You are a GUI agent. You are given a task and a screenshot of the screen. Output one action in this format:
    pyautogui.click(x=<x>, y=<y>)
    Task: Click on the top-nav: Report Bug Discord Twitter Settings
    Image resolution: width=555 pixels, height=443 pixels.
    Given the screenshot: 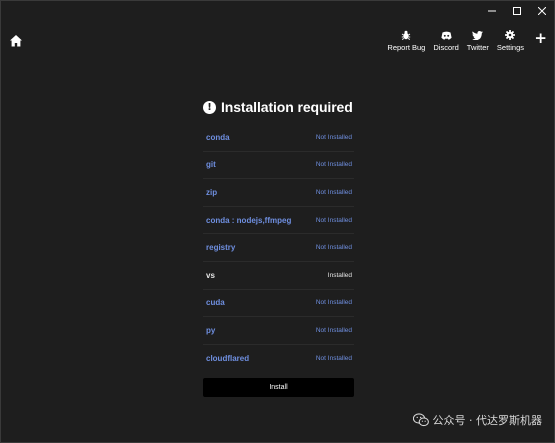 What is the action you would take?
    pyautogui.click(x=455, y=40)
    